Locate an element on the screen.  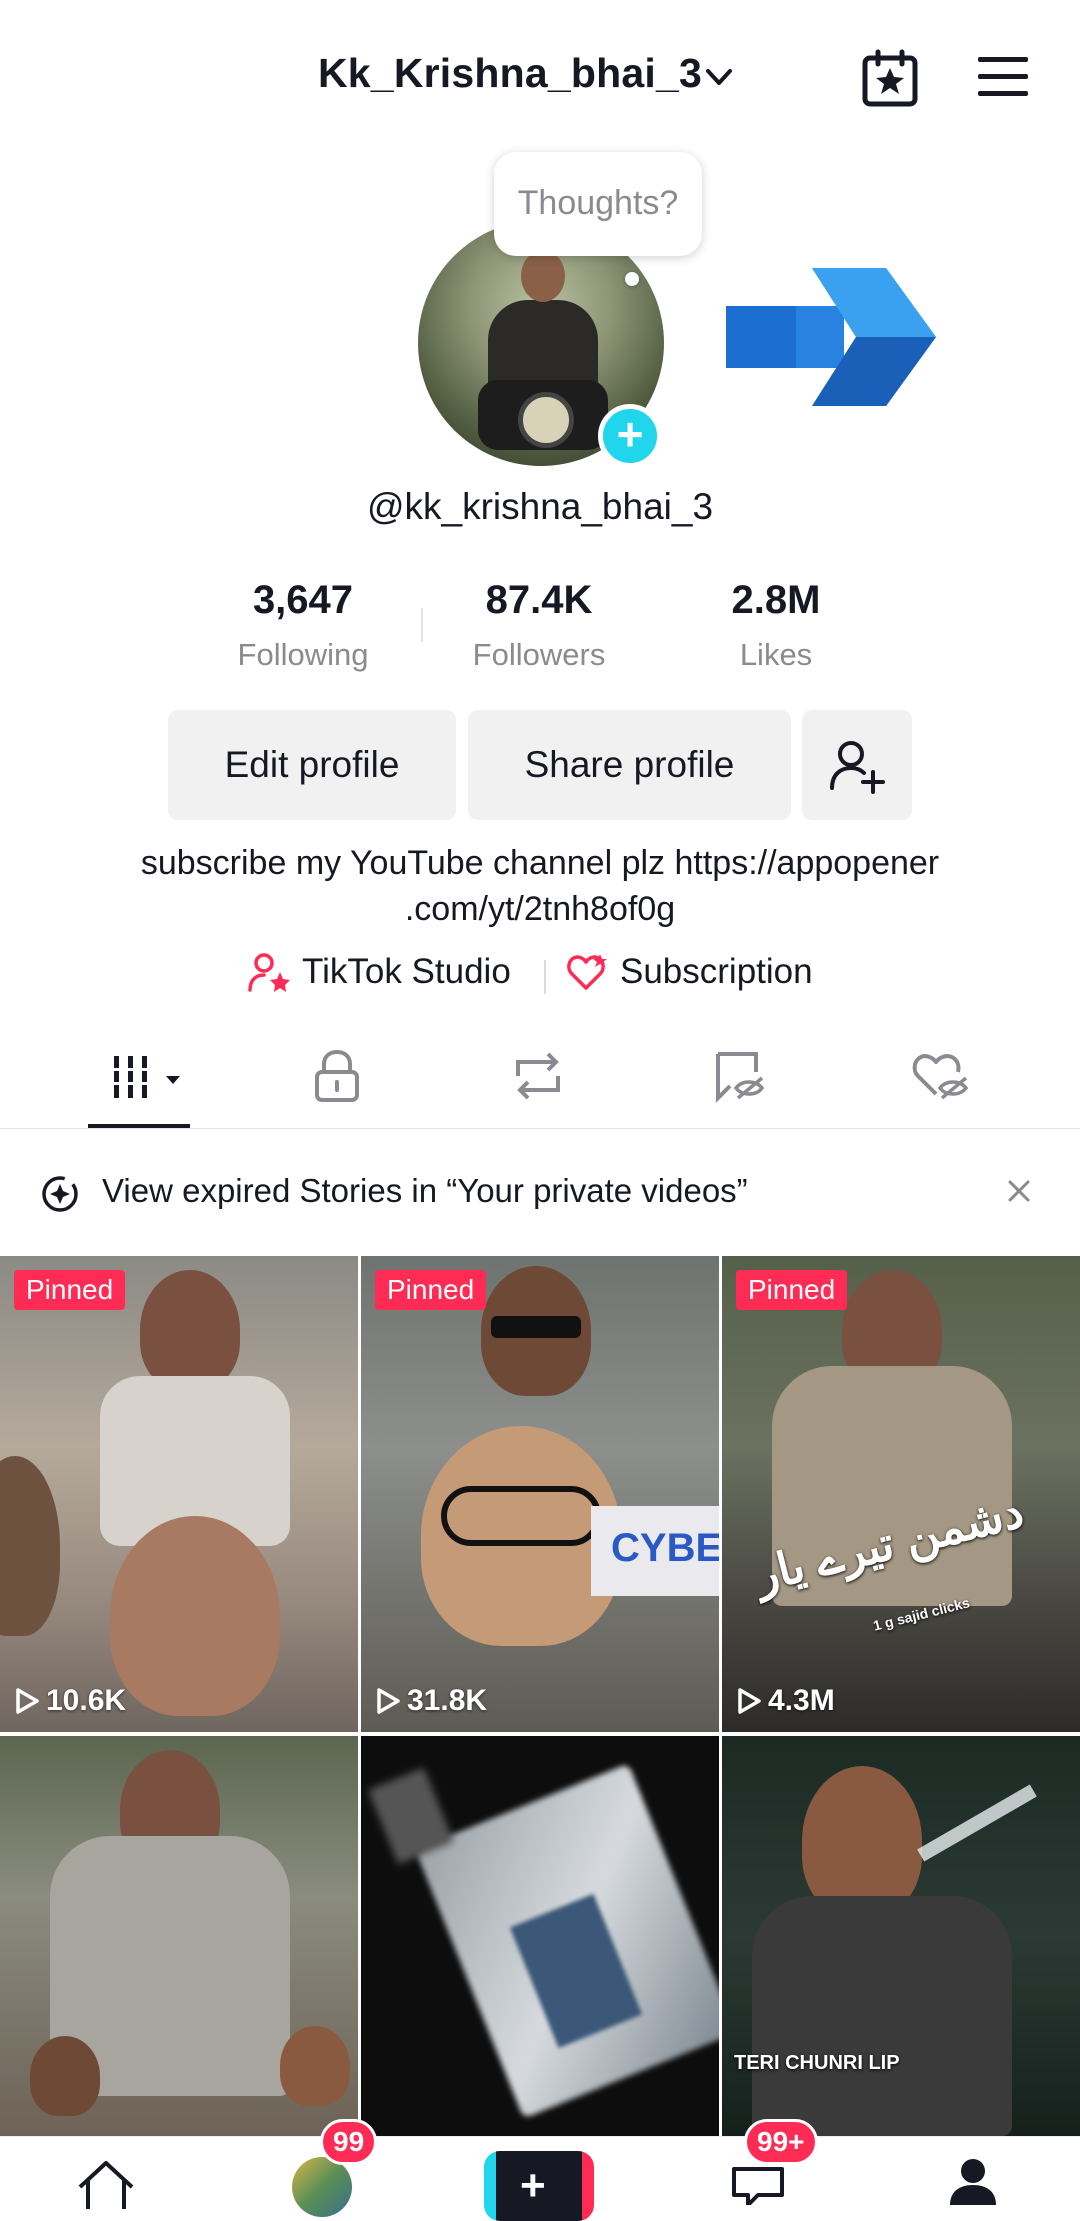
share-profile-button: Share profile is located at coordinates (629, 765).